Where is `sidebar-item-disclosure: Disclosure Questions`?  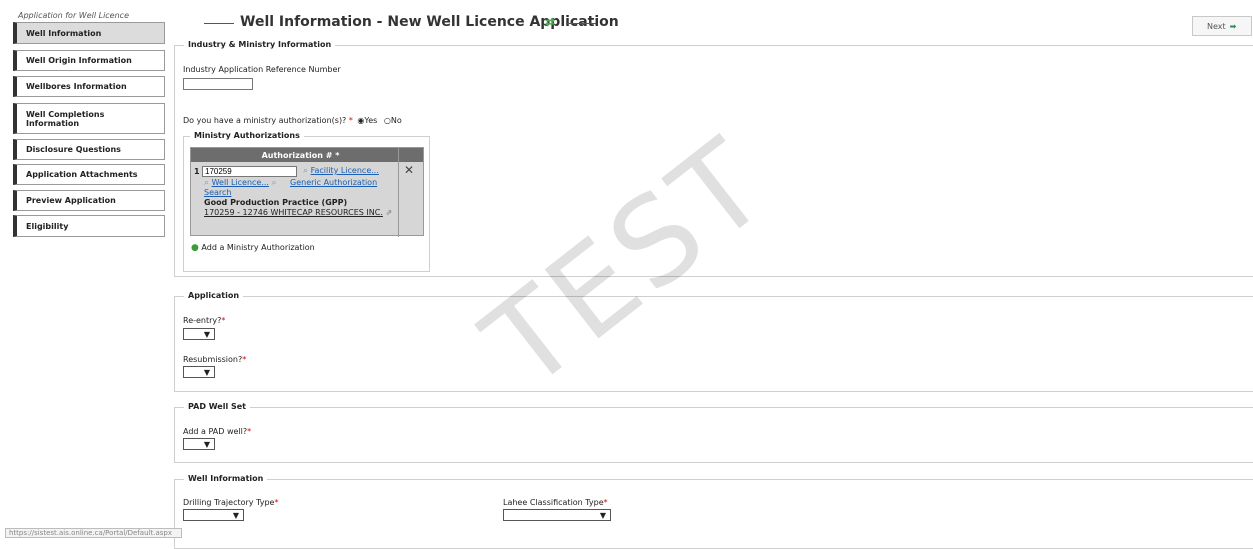
sidebar-item-disclosure: Disclosure Questions is located at coordinates (89, 149).